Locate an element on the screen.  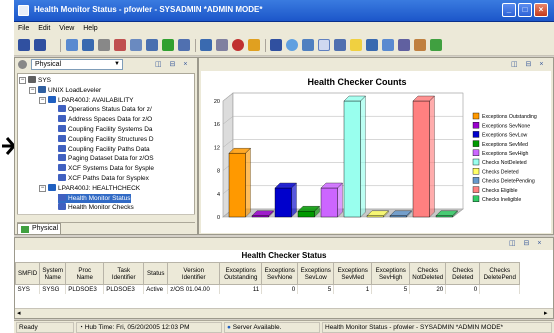
tree-hscroll is located at coordinates (106, 218).